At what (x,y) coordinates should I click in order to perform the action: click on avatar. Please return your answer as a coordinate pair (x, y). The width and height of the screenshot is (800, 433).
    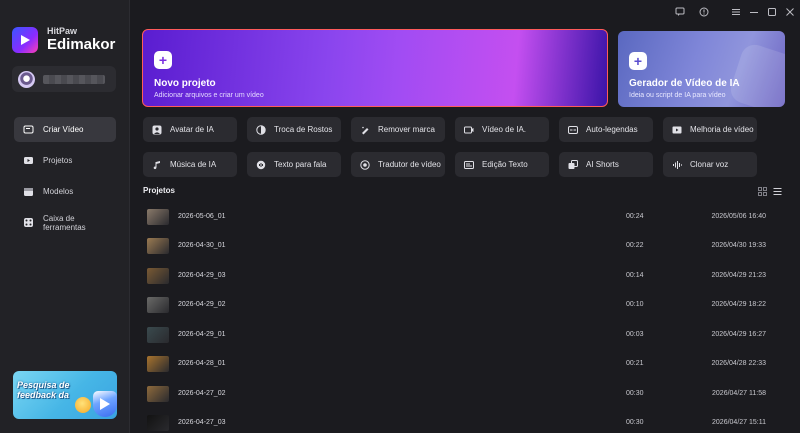
    Looking at the image, I should click on (26, 79).